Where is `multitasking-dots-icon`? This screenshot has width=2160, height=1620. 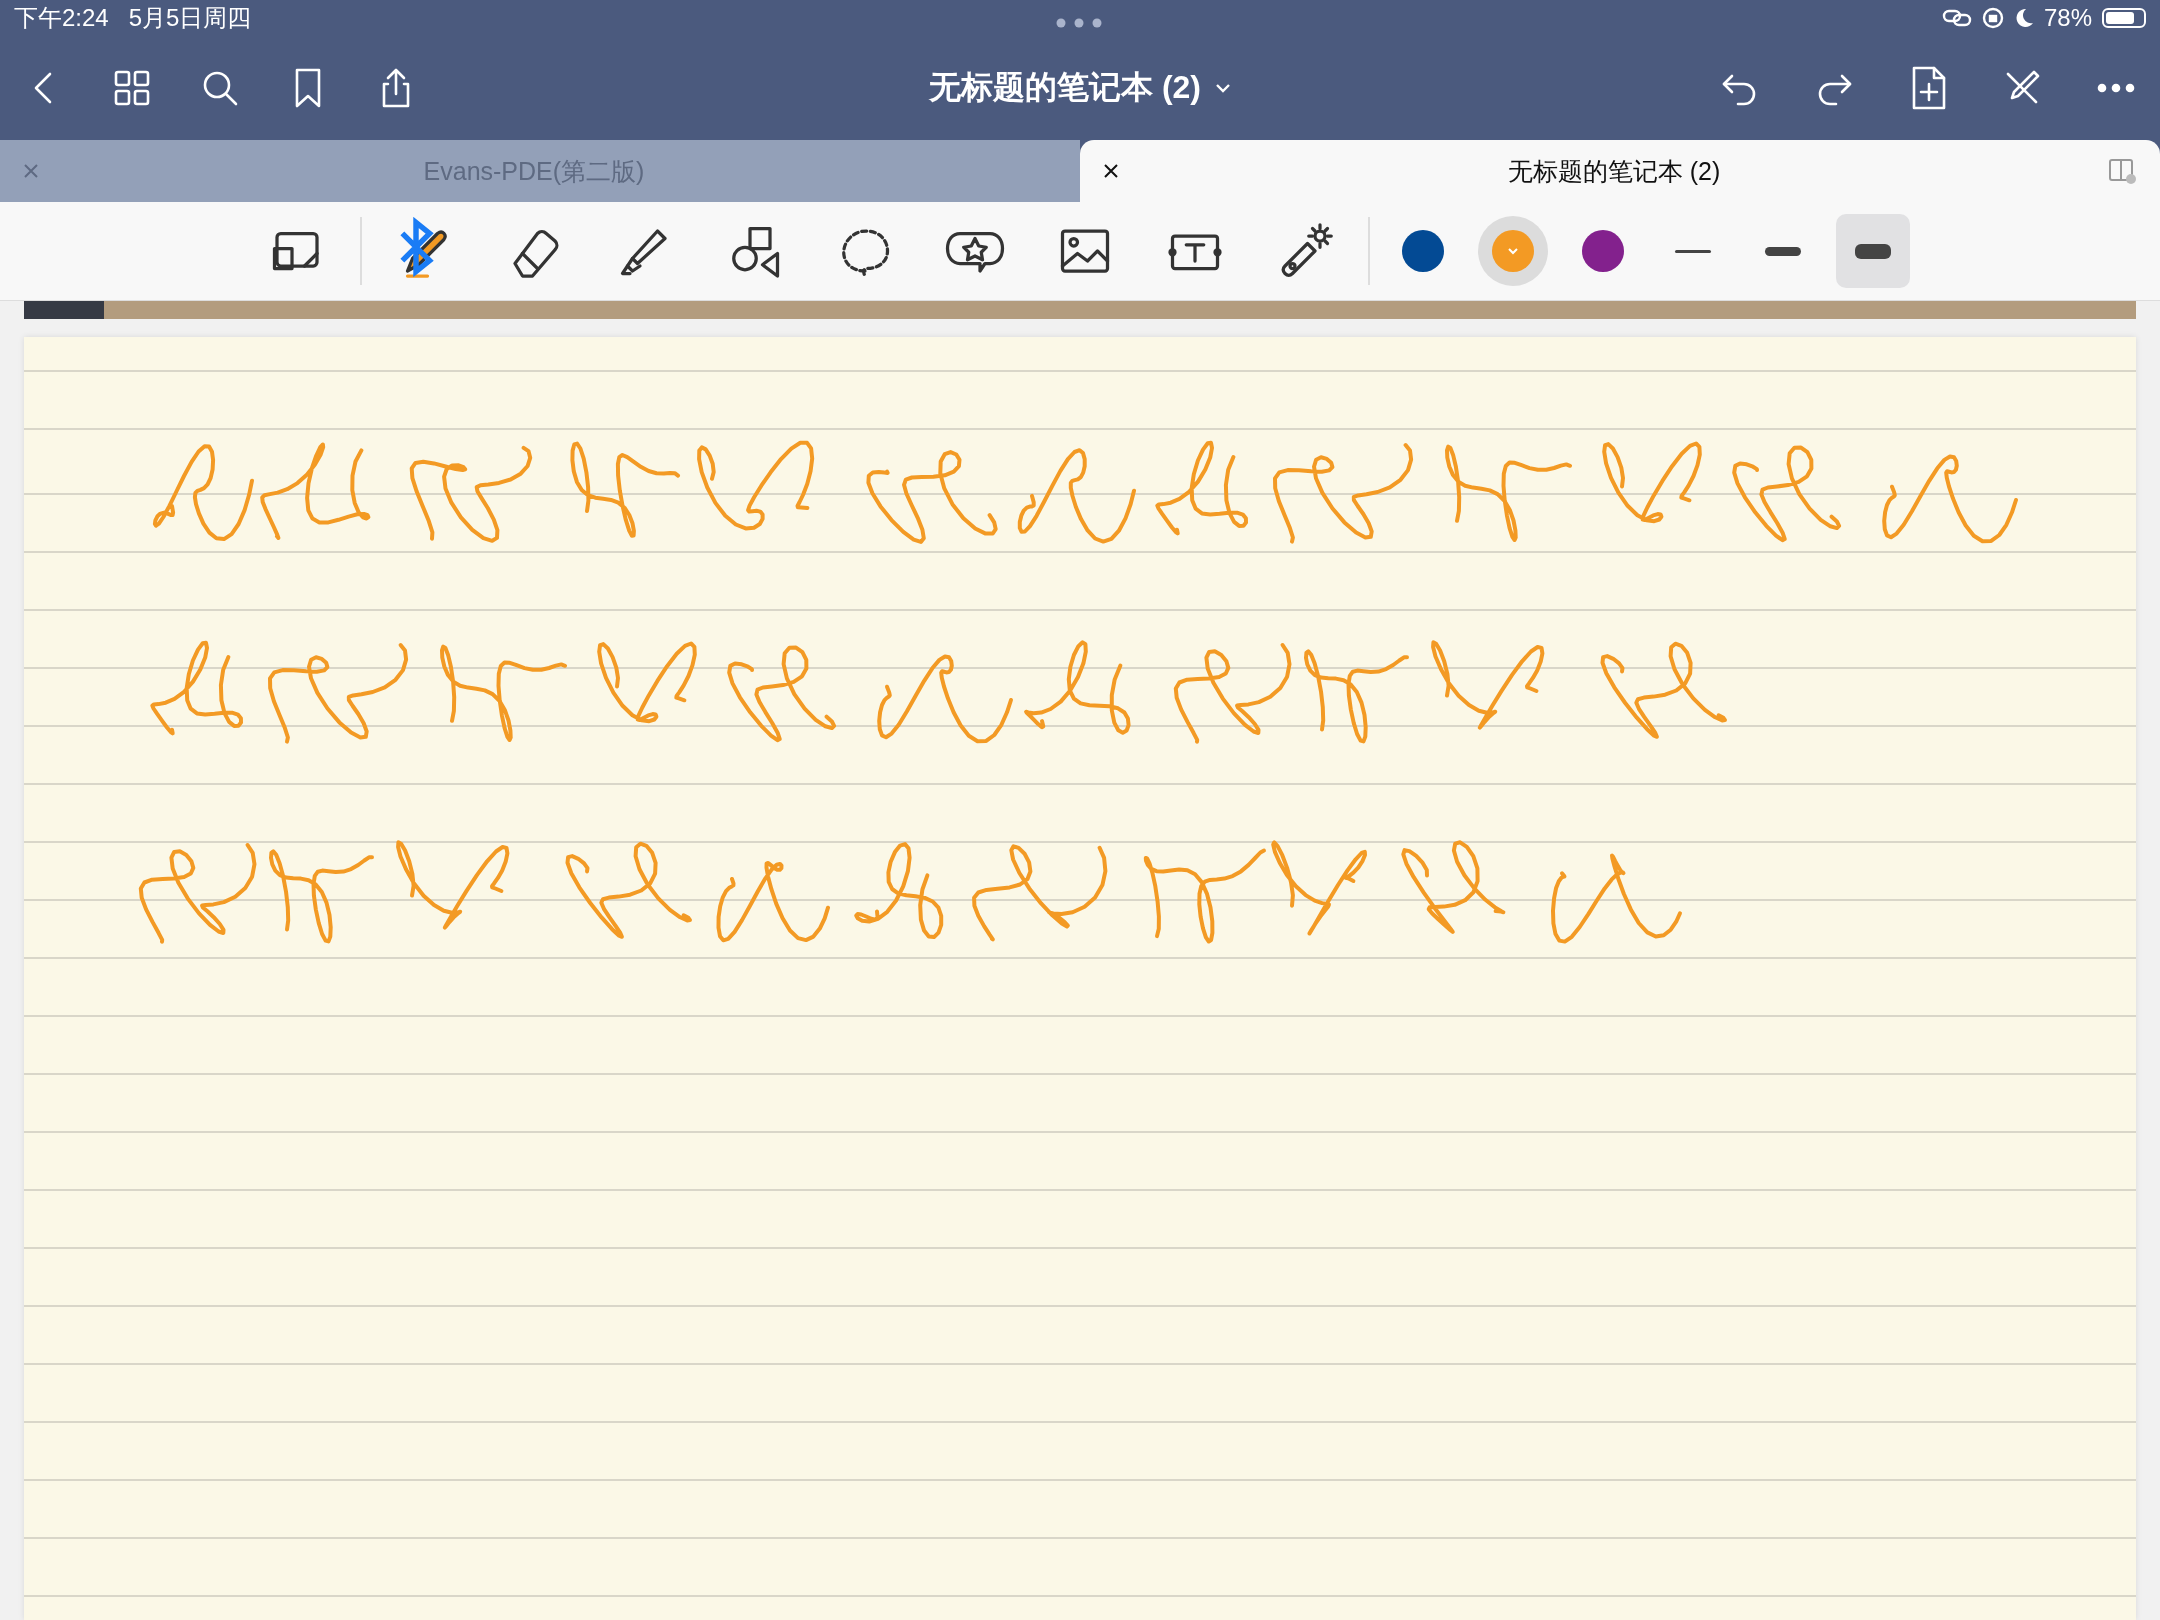
multitasking-dots-icon is located at coordinates (1079, 23).